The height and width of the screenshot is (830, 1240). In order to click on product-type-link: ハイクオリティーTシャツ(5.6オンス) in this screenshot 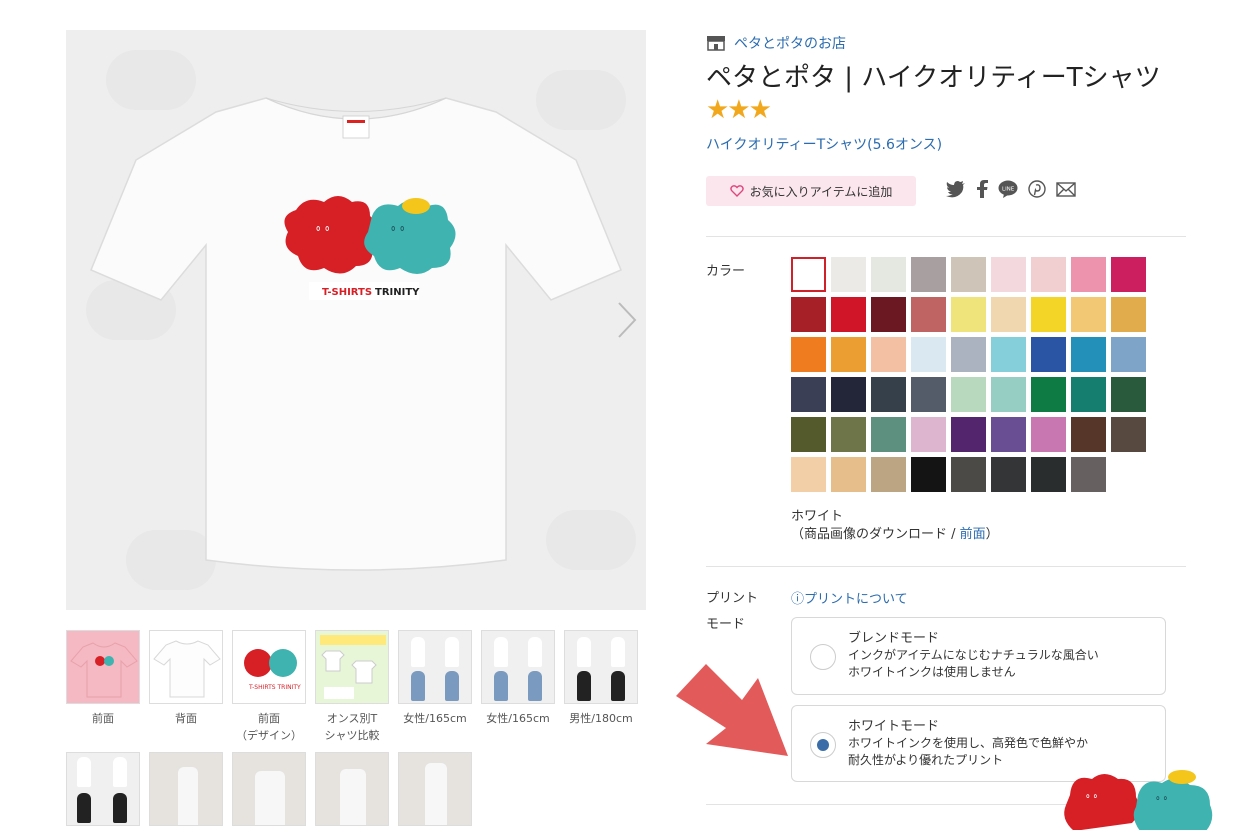, I will do `click(824, 144)`.